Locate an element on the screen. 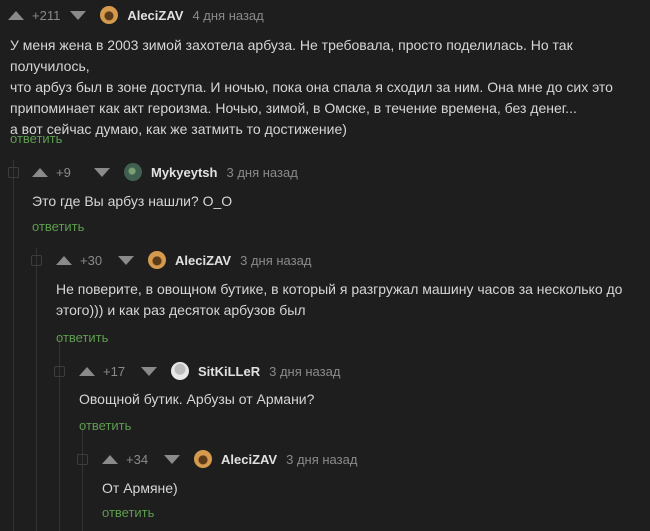 Image resolution: width=650 pixels, height=531 pixels. comment-header: +17 SitKiLLeR 3 дня назад is located at coordinates (209, 371).